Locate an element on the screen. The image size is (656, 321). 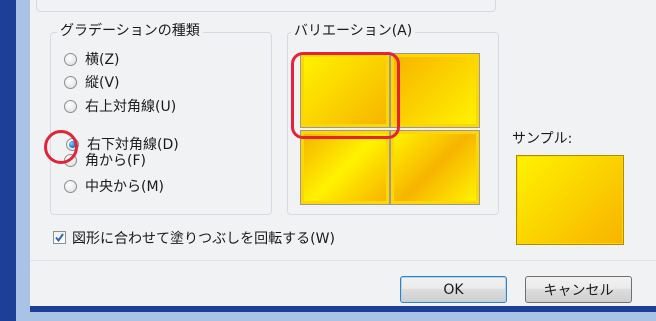
radio-option-label: 右上対角線(U) is located at coordinates (131, 107).